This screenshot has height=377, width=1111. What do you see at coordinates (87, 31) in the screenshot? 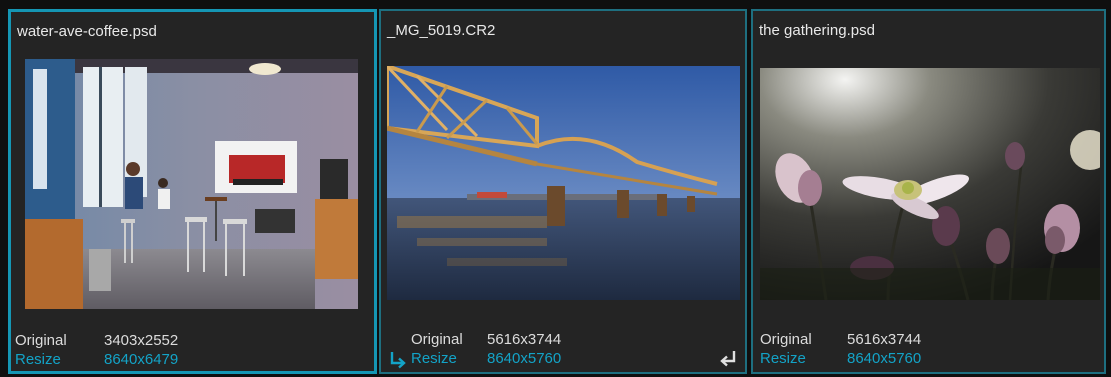
I see `filename-label: water-ave-coffee.psd` at bounding box center [87, 31].